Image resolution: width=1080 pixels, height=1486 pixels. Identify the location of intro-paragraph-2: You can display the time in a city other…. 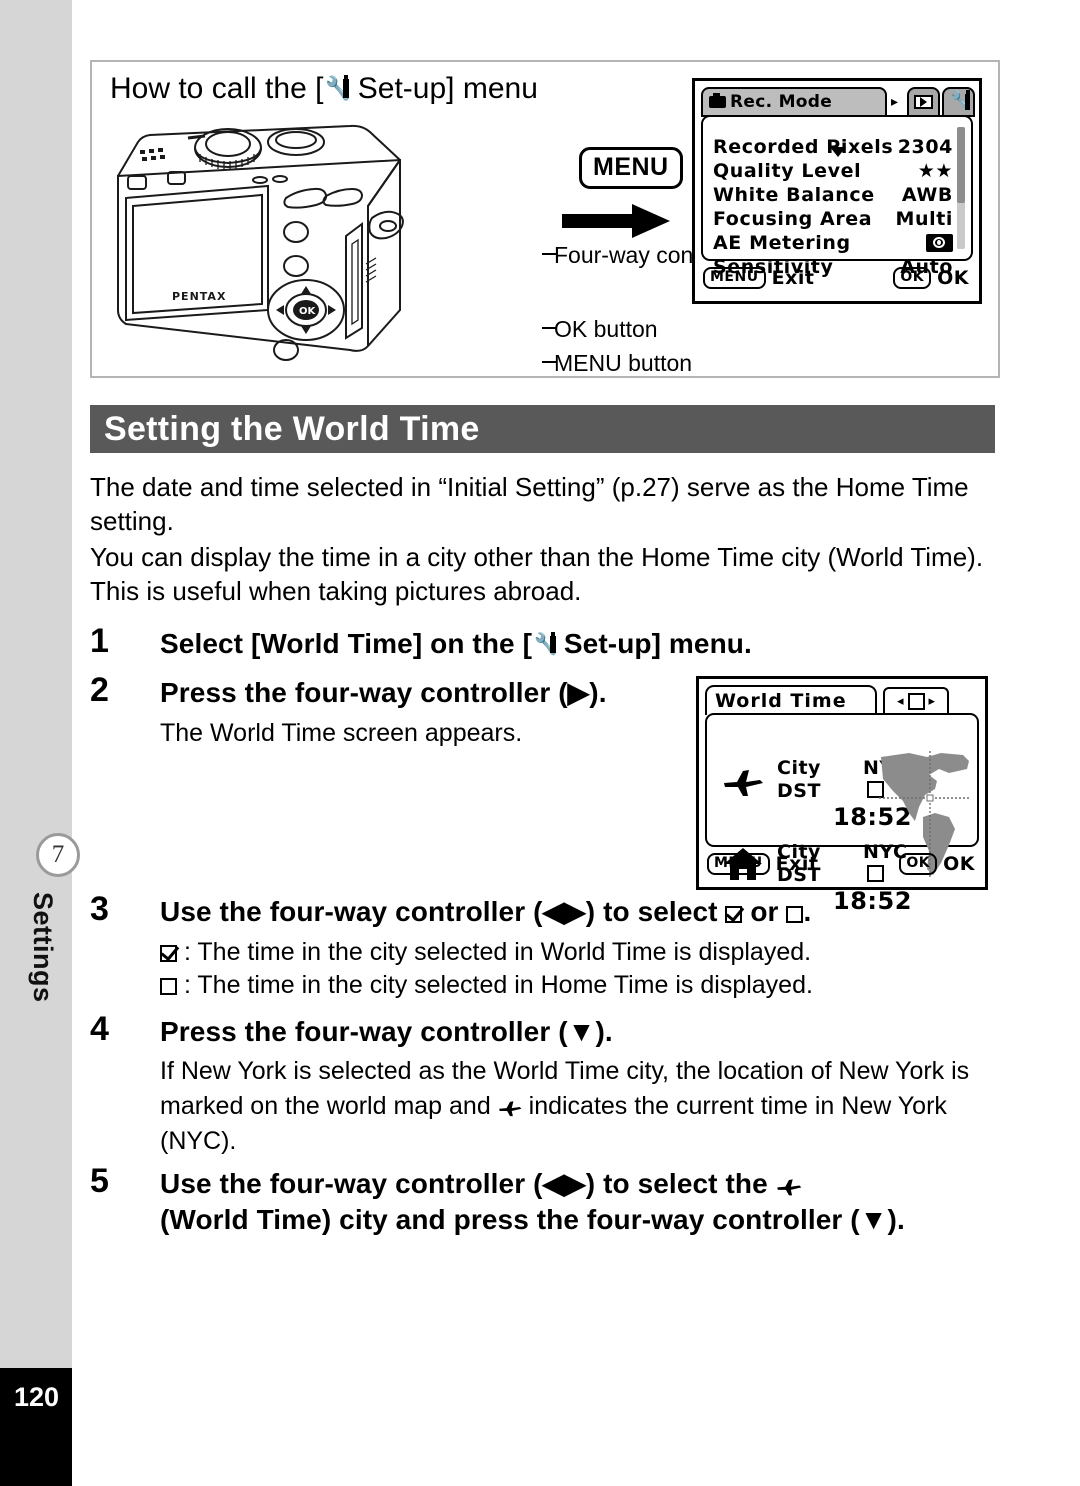
(537, 574).